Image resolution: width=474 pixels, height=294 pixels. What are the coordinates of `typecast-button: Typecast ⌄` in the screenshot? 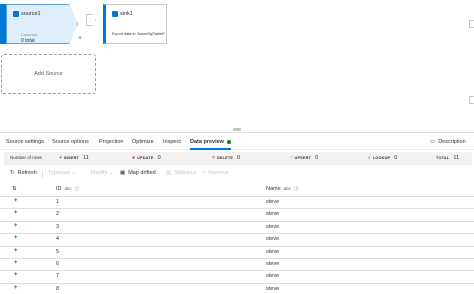 It's located at (62, 173).